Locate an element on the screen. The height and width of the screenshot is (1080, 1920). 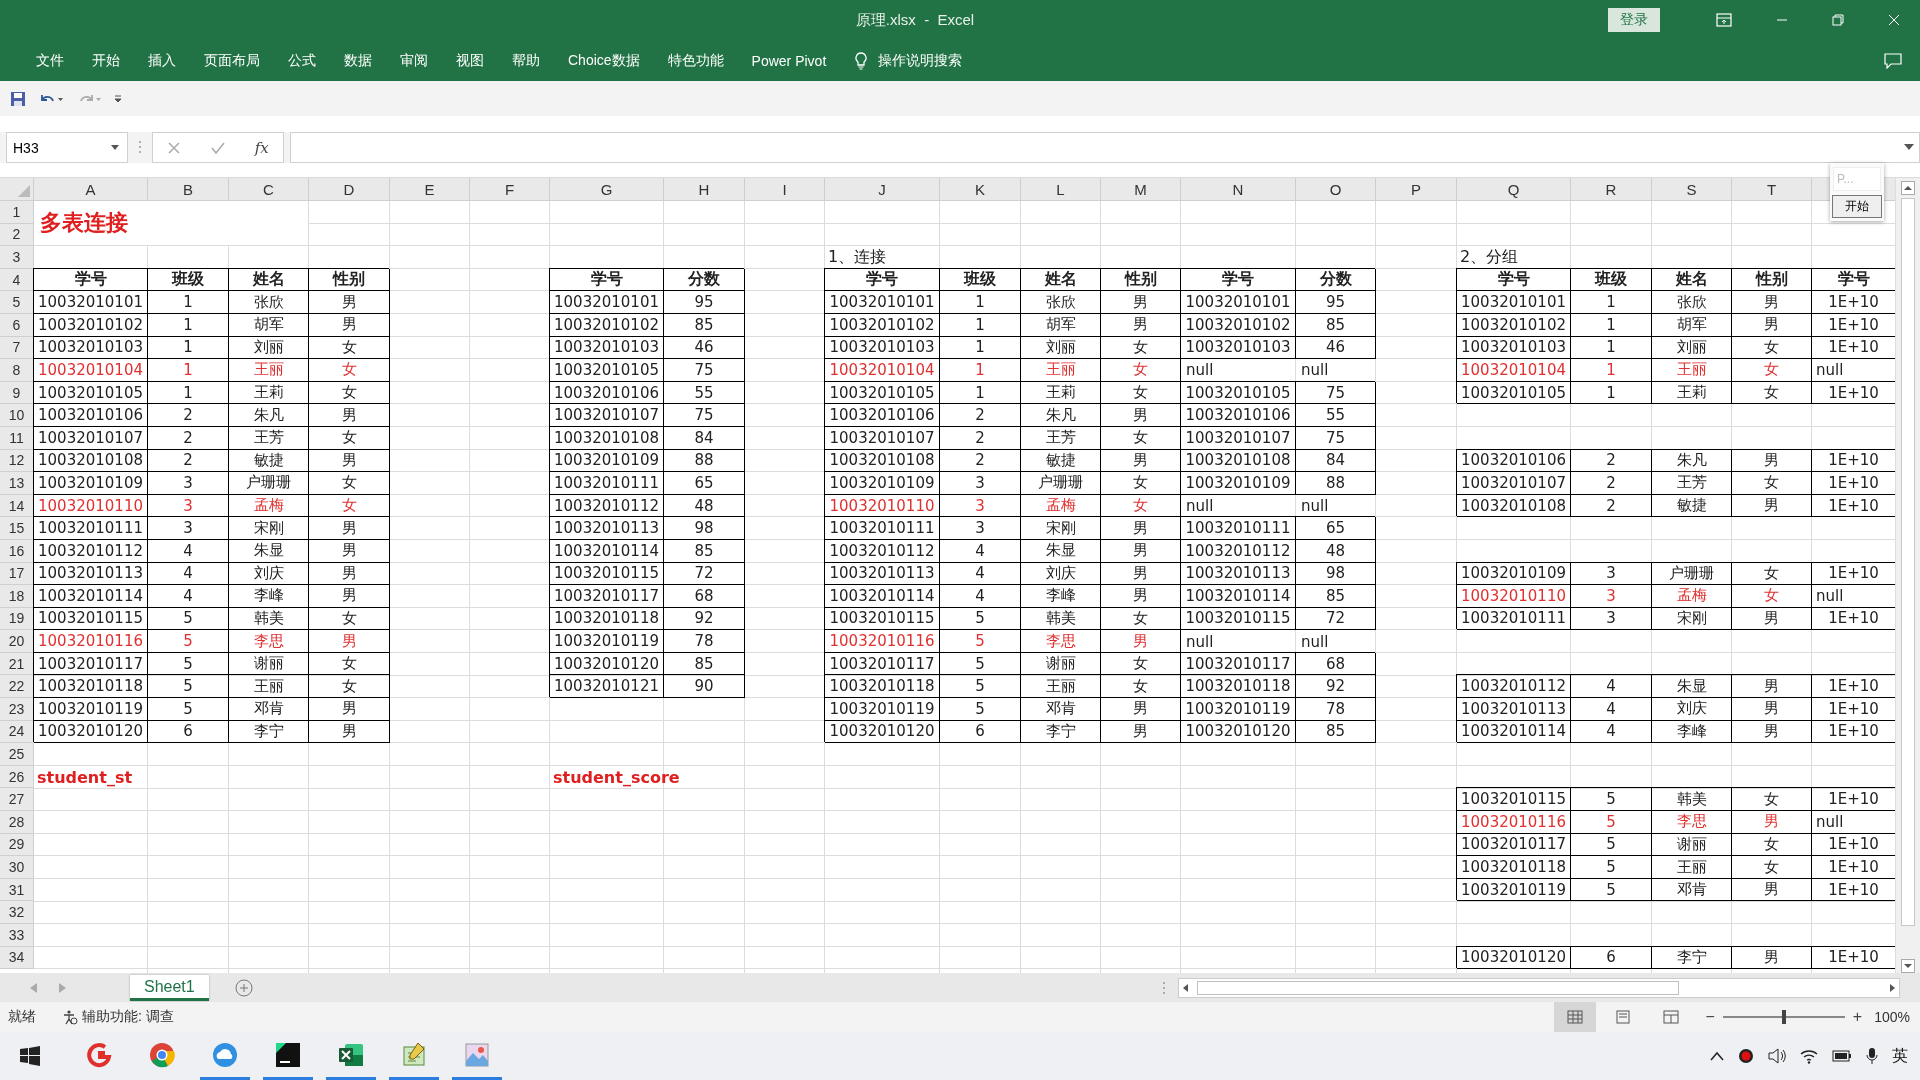
login-button: 登录 is located at coordinates (1634, 20).